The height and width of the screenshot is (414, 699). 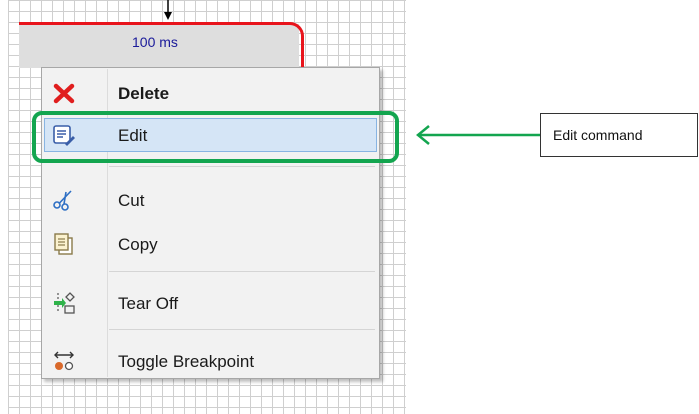 I want to click on breakpoint-icon, so click(x=64, y=361).